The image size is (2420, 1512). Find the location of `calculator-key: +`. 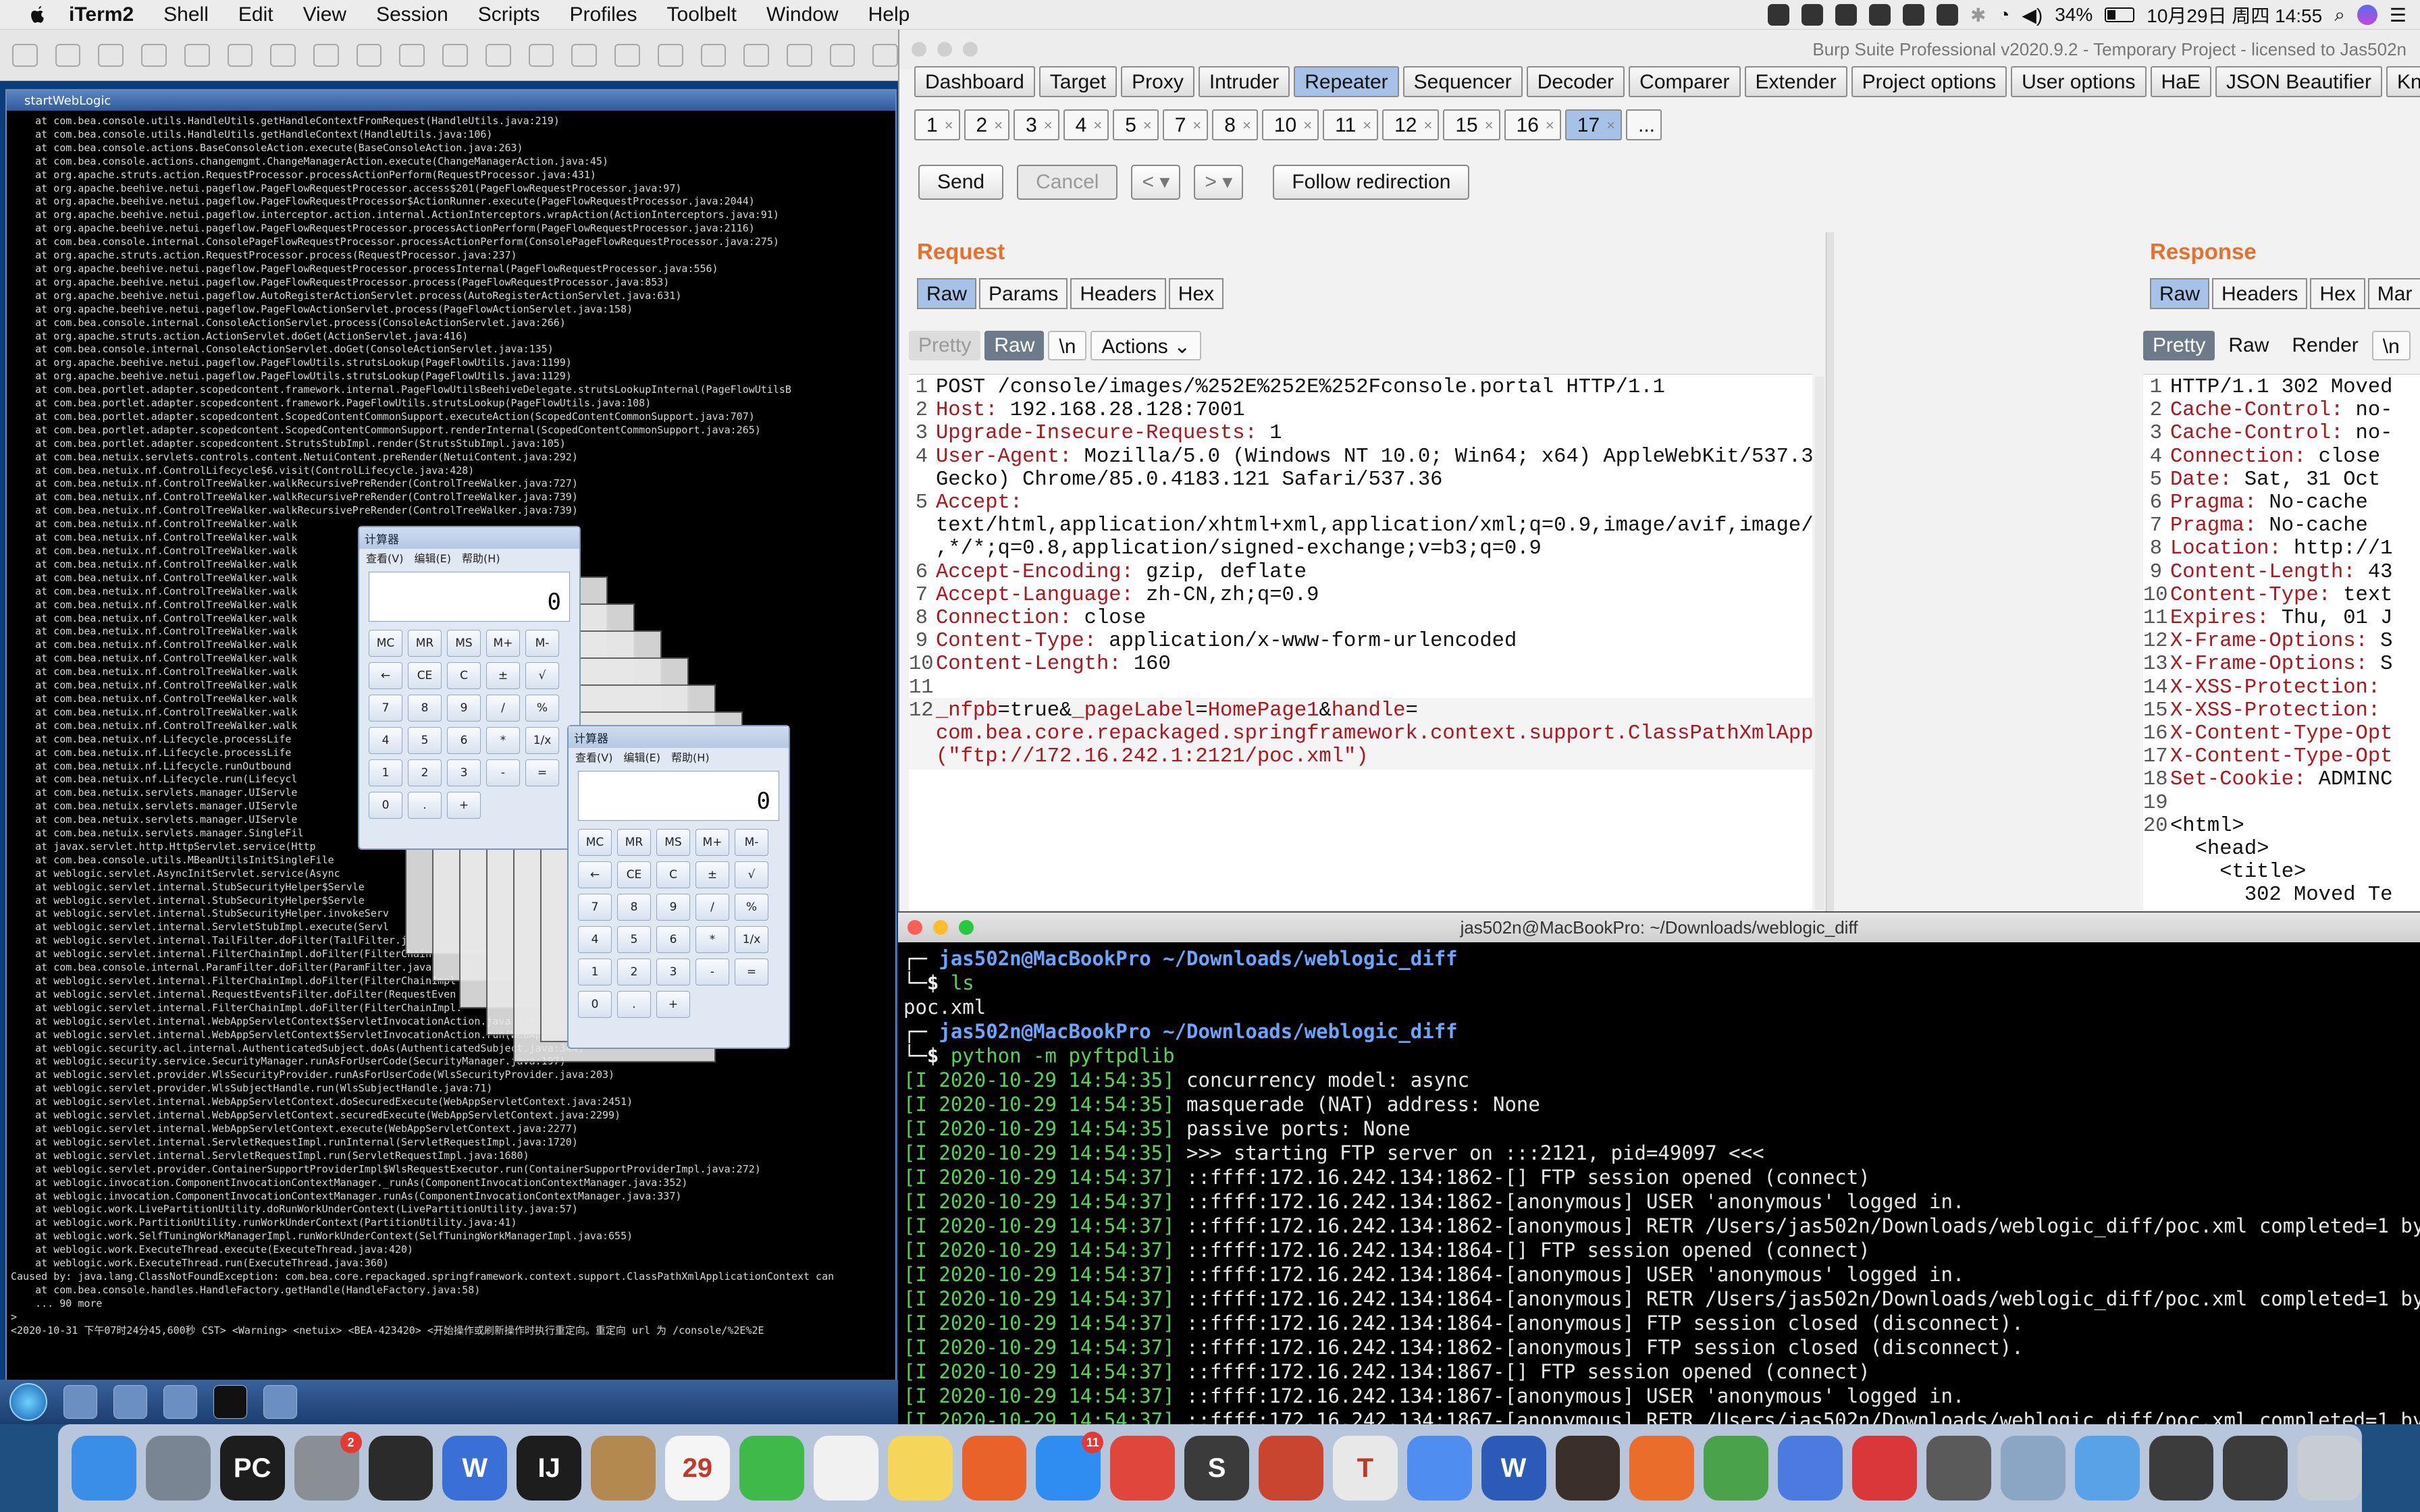

calculator-key: + is located at coordinates (464, 805).